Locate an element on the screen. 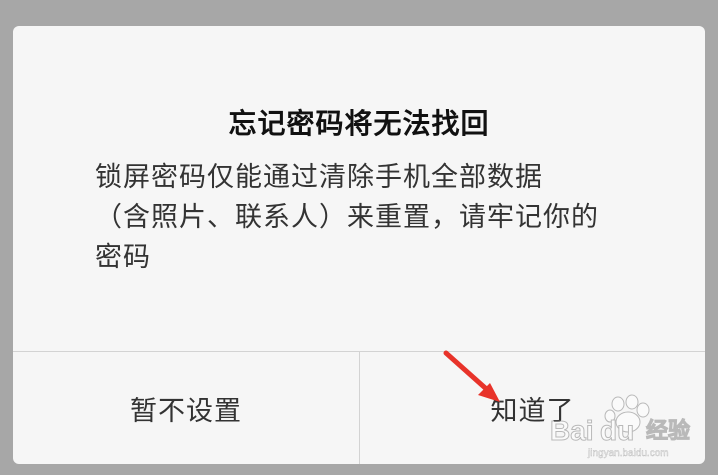 This screenshot has height=475, width=718. svg-text: 经验 is located at coordinates (668, 431).